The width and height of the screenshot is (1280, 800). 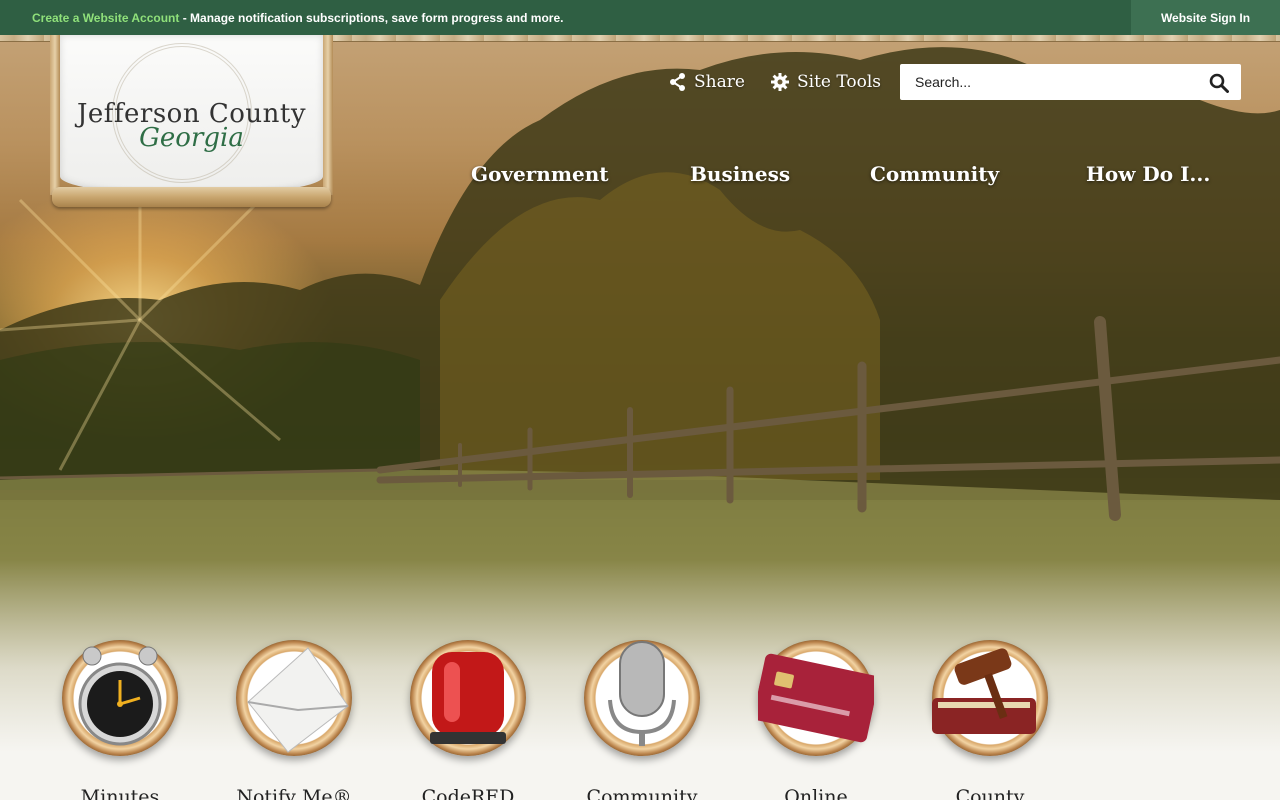 I want to click on quick-link-label: County, so click(x=990, y=793).